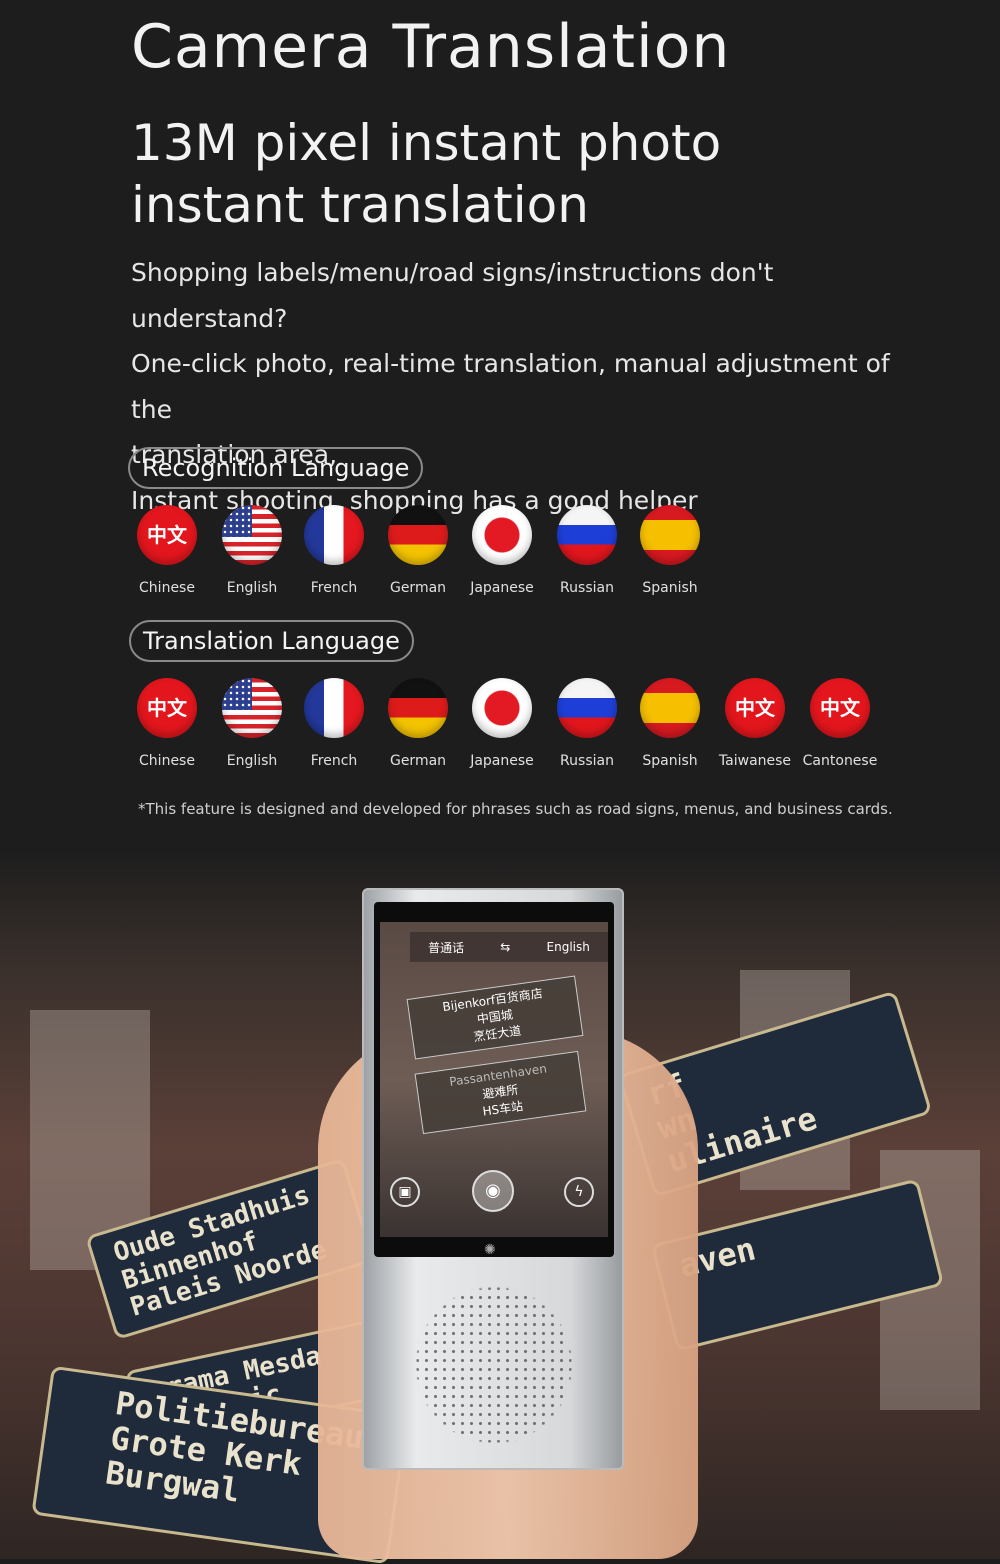  What do you see at coordinates (276, 468) in the screenshot?
I see `recognition-language-label: Recognition Language` at bounding box center [276, 468].